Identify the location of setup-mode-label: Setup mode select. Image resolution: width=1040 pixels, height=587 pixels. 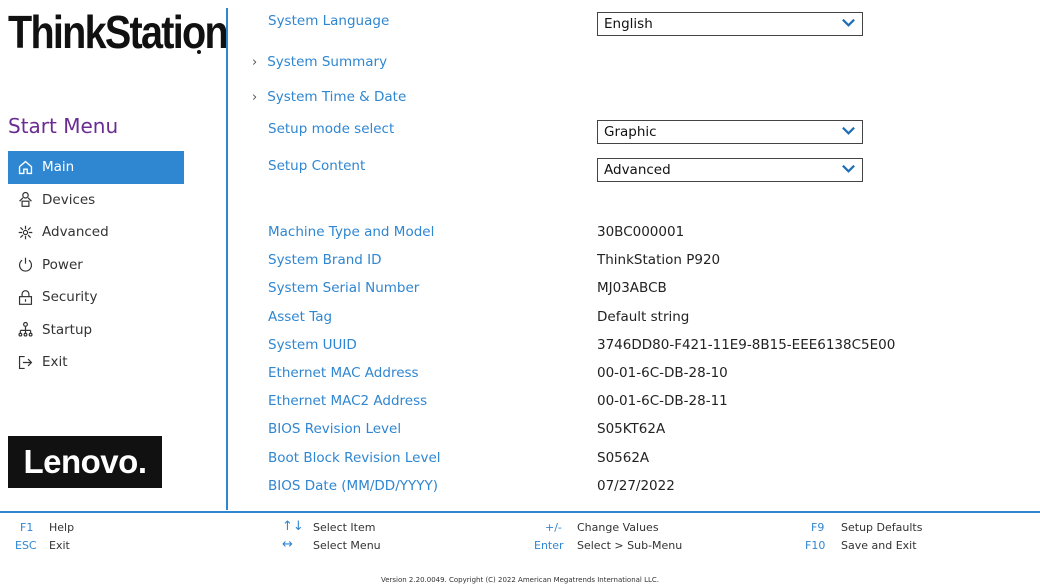
(331, 129).